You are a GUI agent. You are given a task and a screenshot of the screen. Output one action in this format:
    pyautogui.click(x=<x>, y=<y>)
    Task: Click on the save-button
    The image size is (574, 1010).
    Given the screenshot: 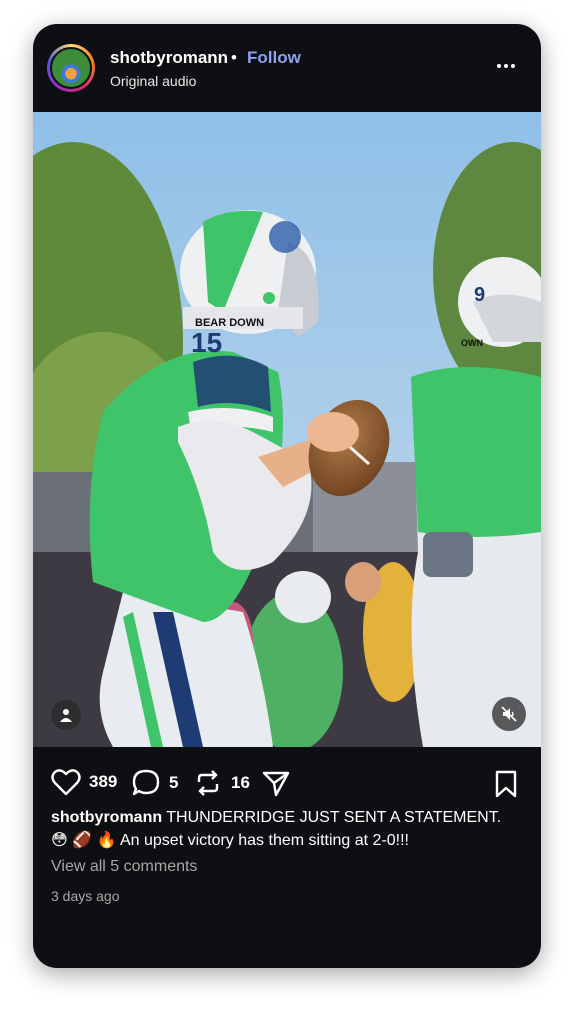 What is the action you would take?
    pyautogui.click(x=506, y=786)
    